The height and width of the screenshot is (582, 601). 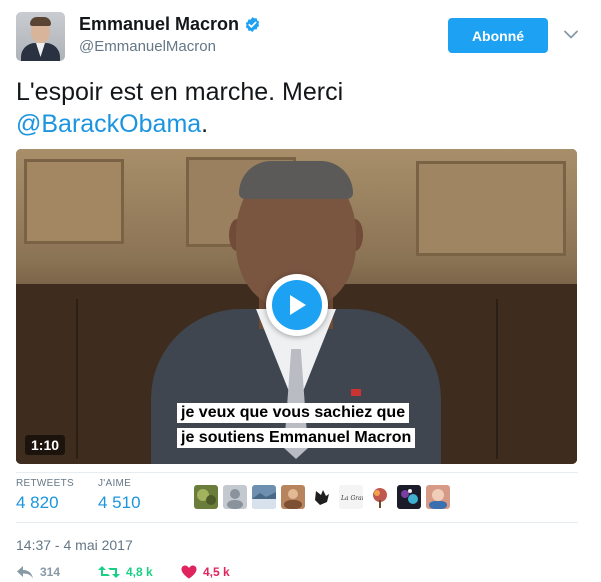 What do you see at coordinates (296, 438) in the screenshot?
I see `video-subtitle-line: je soutiens Emmanuel Macron` at bounding box center [296, 438].